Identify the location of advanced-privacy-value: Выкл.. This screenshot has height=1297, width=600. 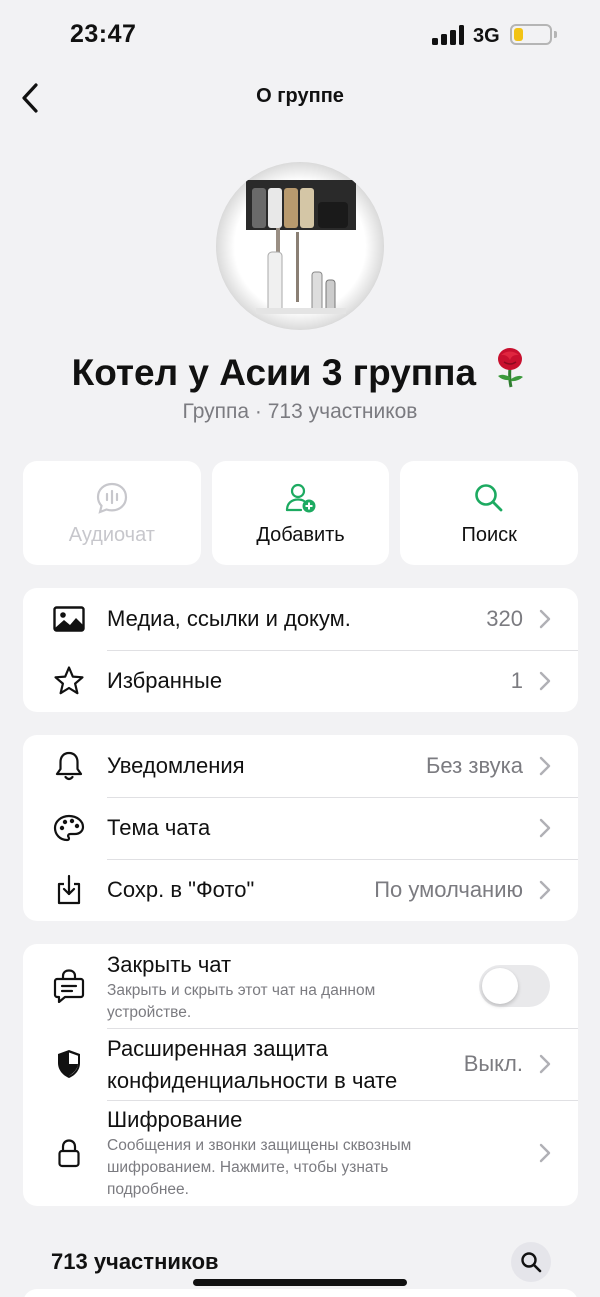
(493, 1063).